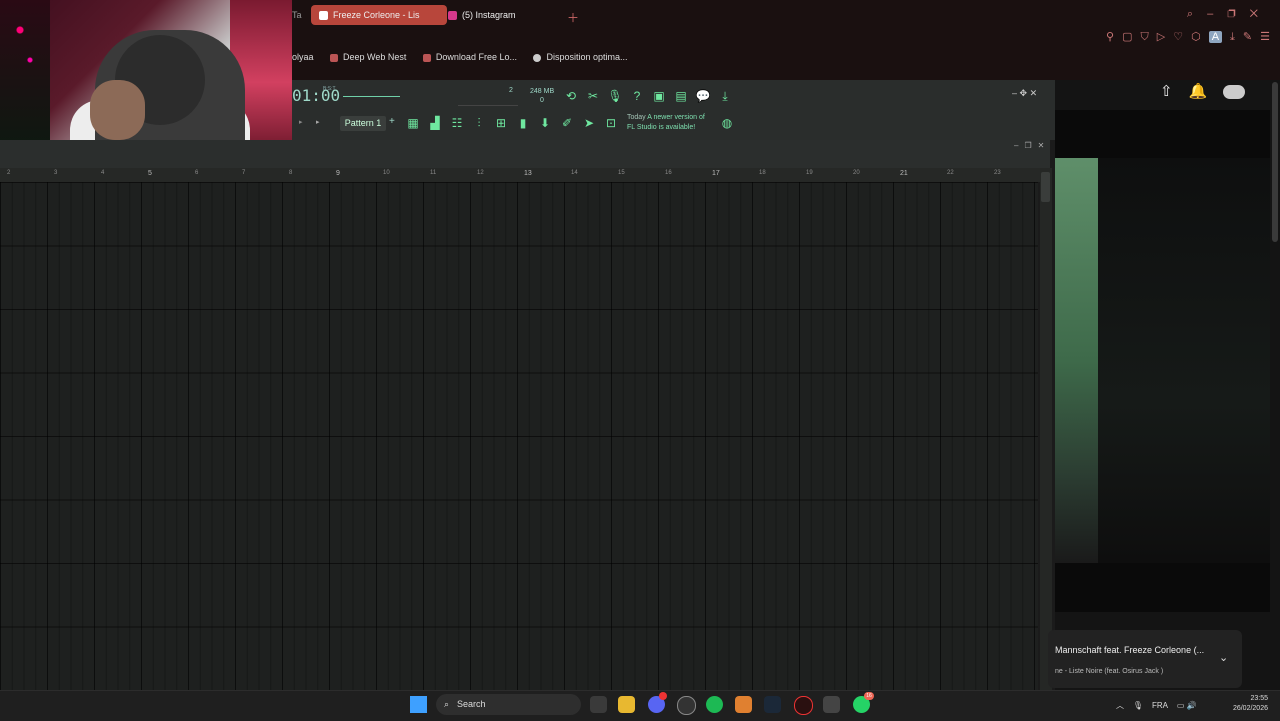 This screenshot has height=721, width=1280. What do you see at coordinates (589, 123) in the screenshot?
I see `tag-icon: ➤` at bounding box center [589, 123].